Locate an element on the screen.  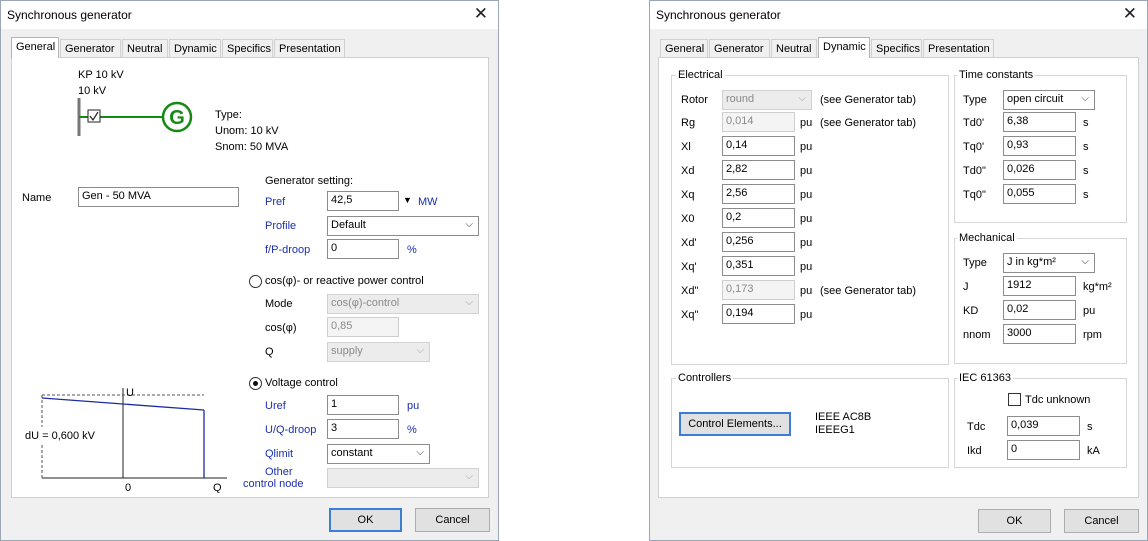
tdc-label: Tdc is located at coordinates (976, 427).